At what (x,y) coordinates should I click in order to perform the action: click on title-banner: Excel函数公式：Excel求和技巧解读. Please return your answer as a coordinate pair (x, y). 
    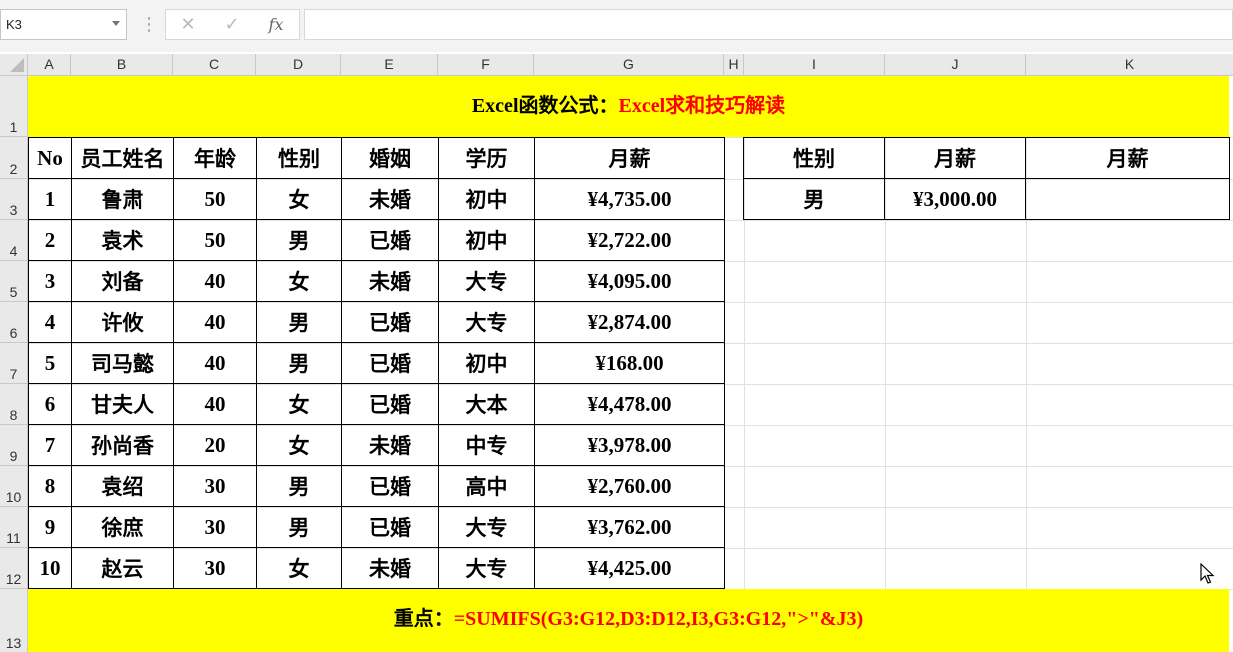
    Looking at the image, I should click on (628, 106).